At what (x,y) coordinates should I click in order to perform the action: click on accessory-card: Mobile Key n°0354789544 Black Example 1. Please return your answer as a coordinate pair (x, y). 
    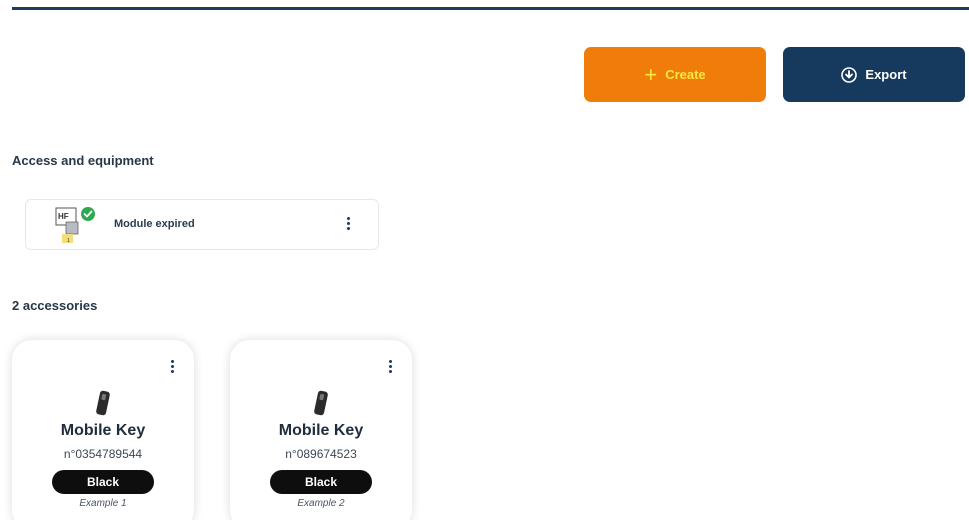
    Looking at the image, I should click on (103, 430).